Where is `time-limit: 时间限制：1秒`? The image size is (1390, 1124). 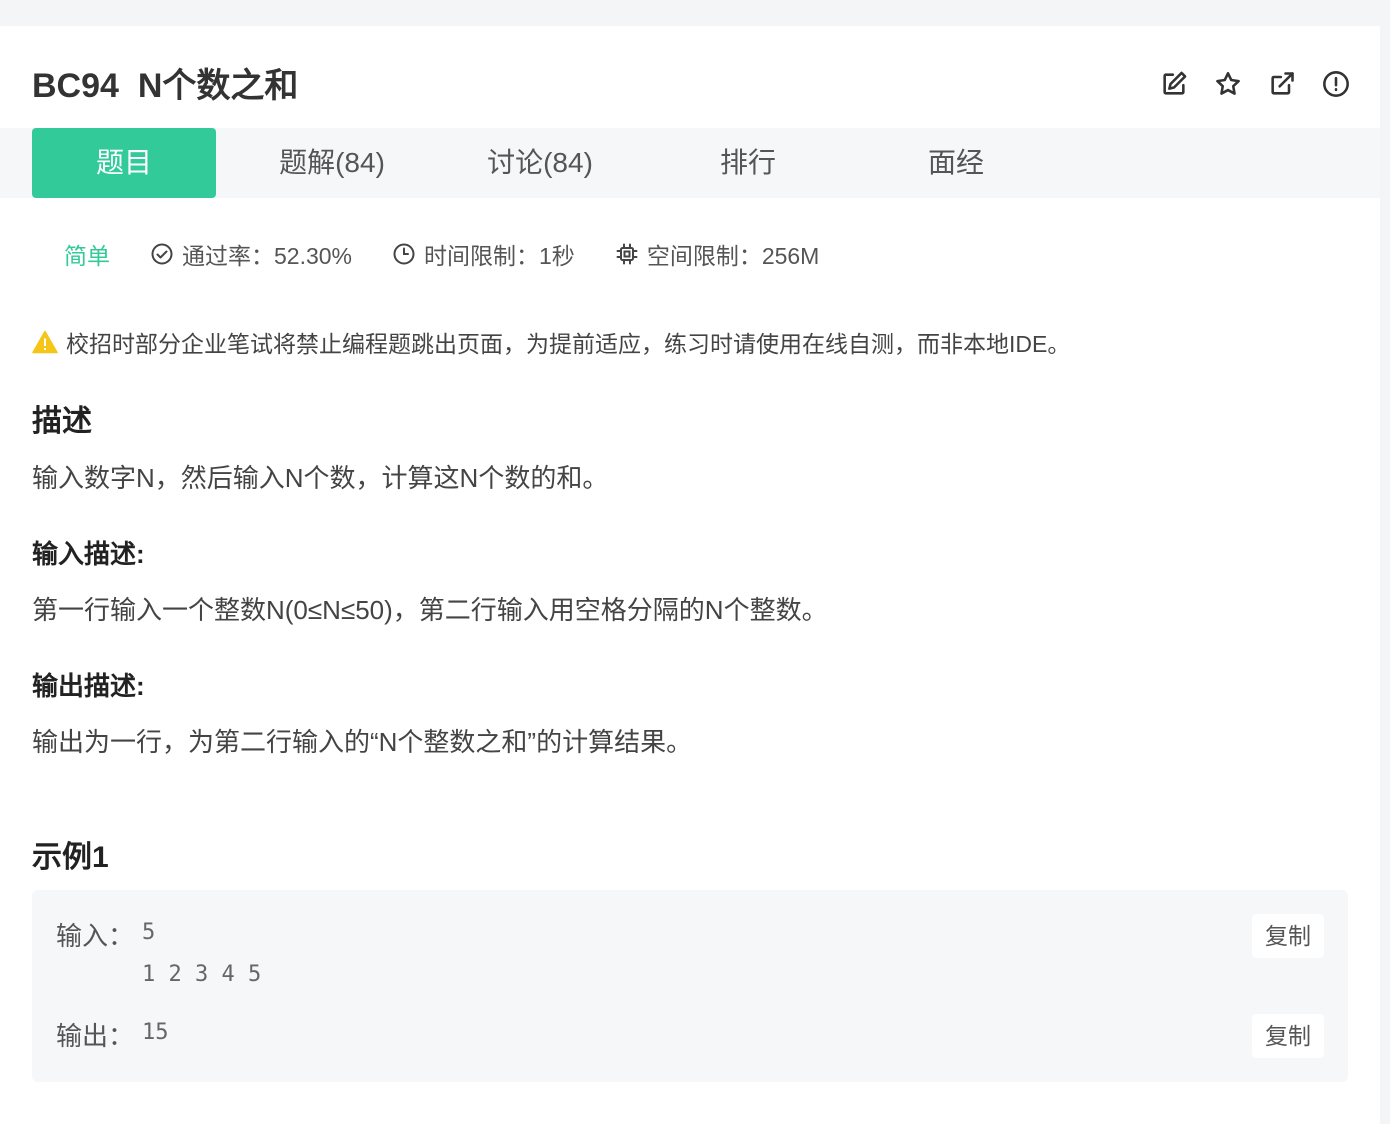
time-limit: 时间限制：1秒 is located at coordinates (483, 254).